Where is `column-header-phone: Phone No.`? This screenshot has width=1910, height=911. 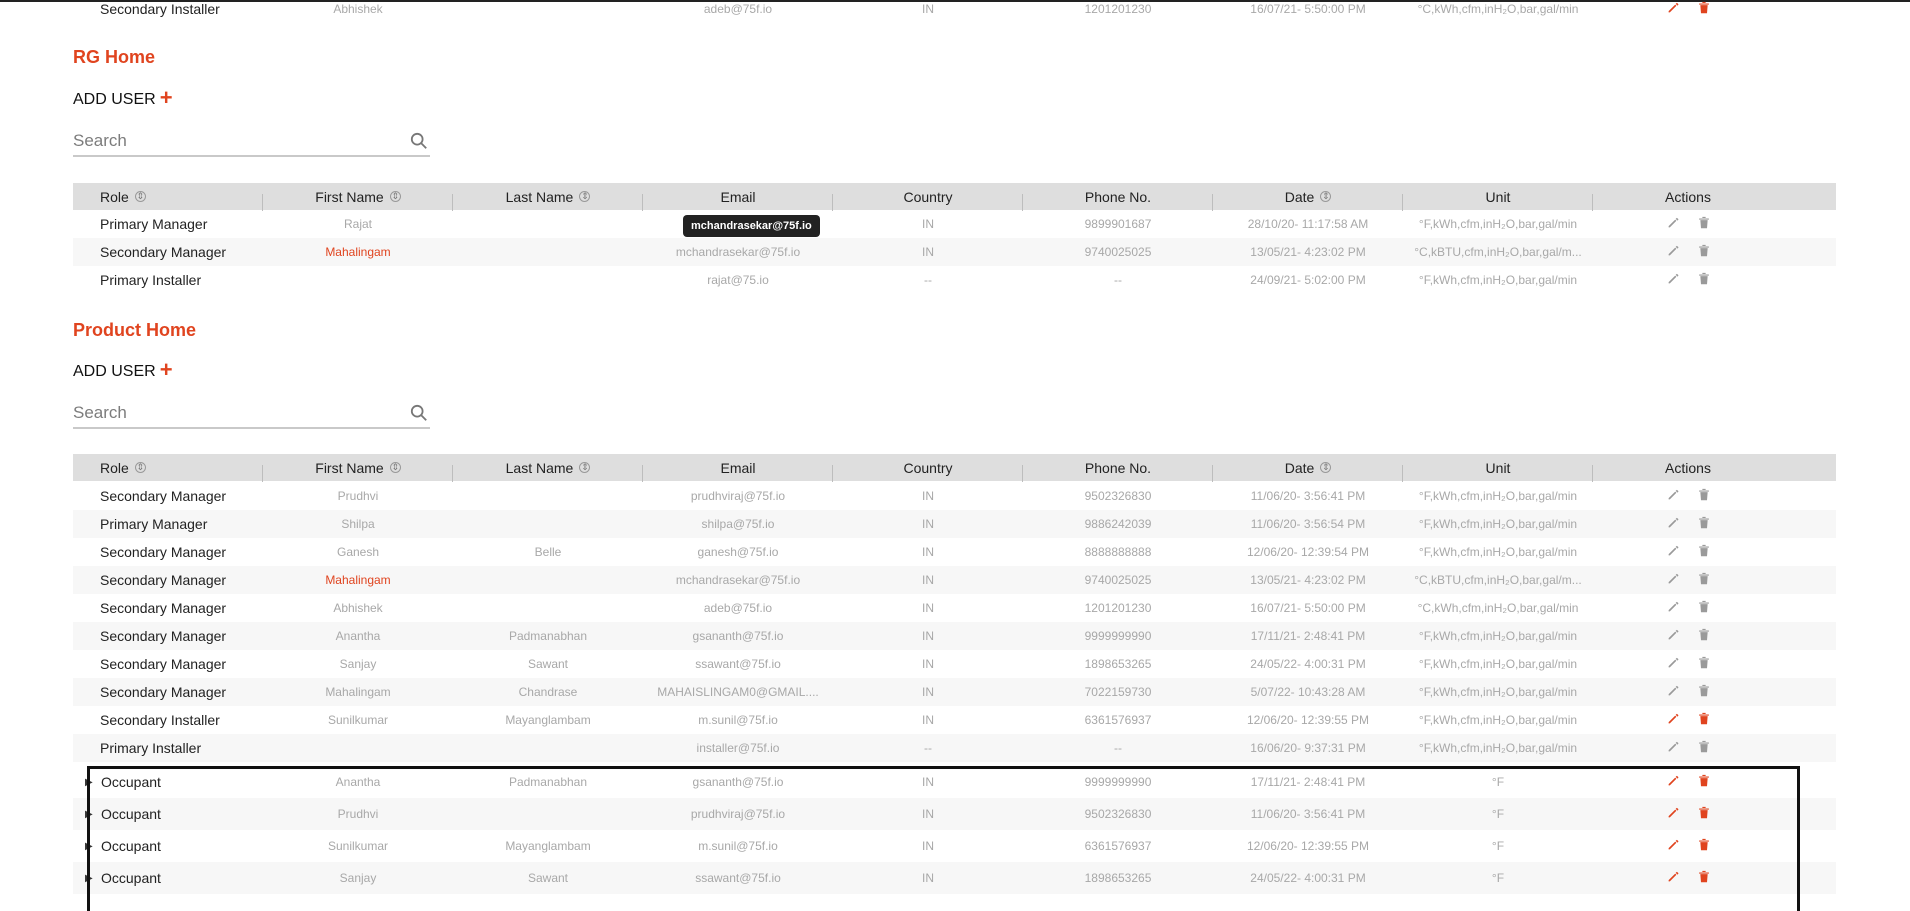 column-header-phone: Phone No. is located at coordinates (1118, 471).